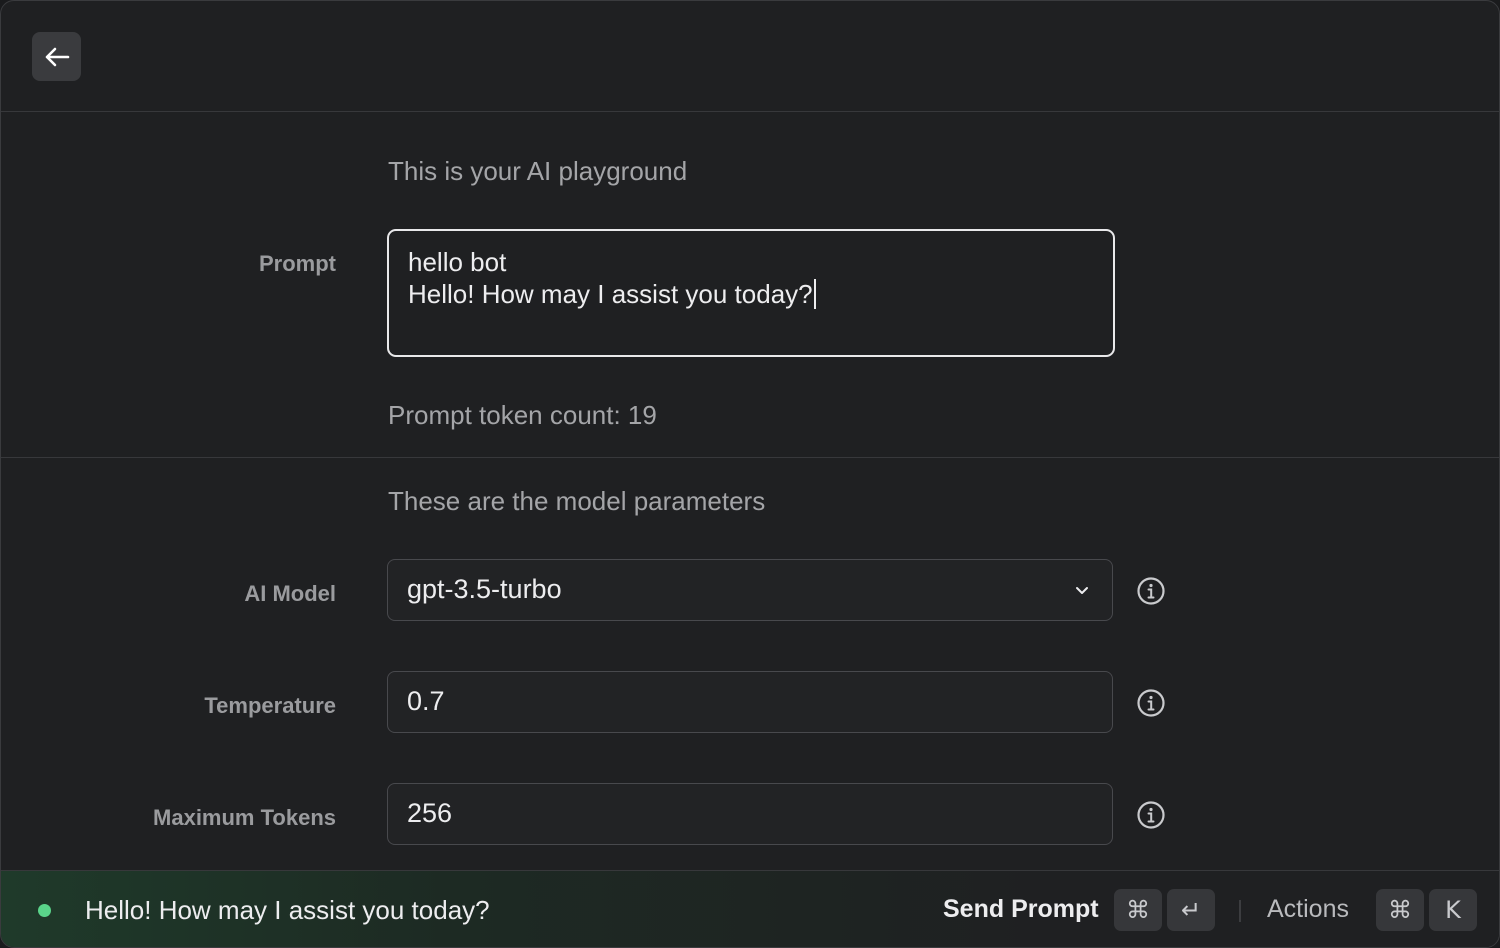  What do you see at coordinates (1151, 591) in the screenshot?
I see `ai-model-info-icon` at bounding box center [1151, 591].